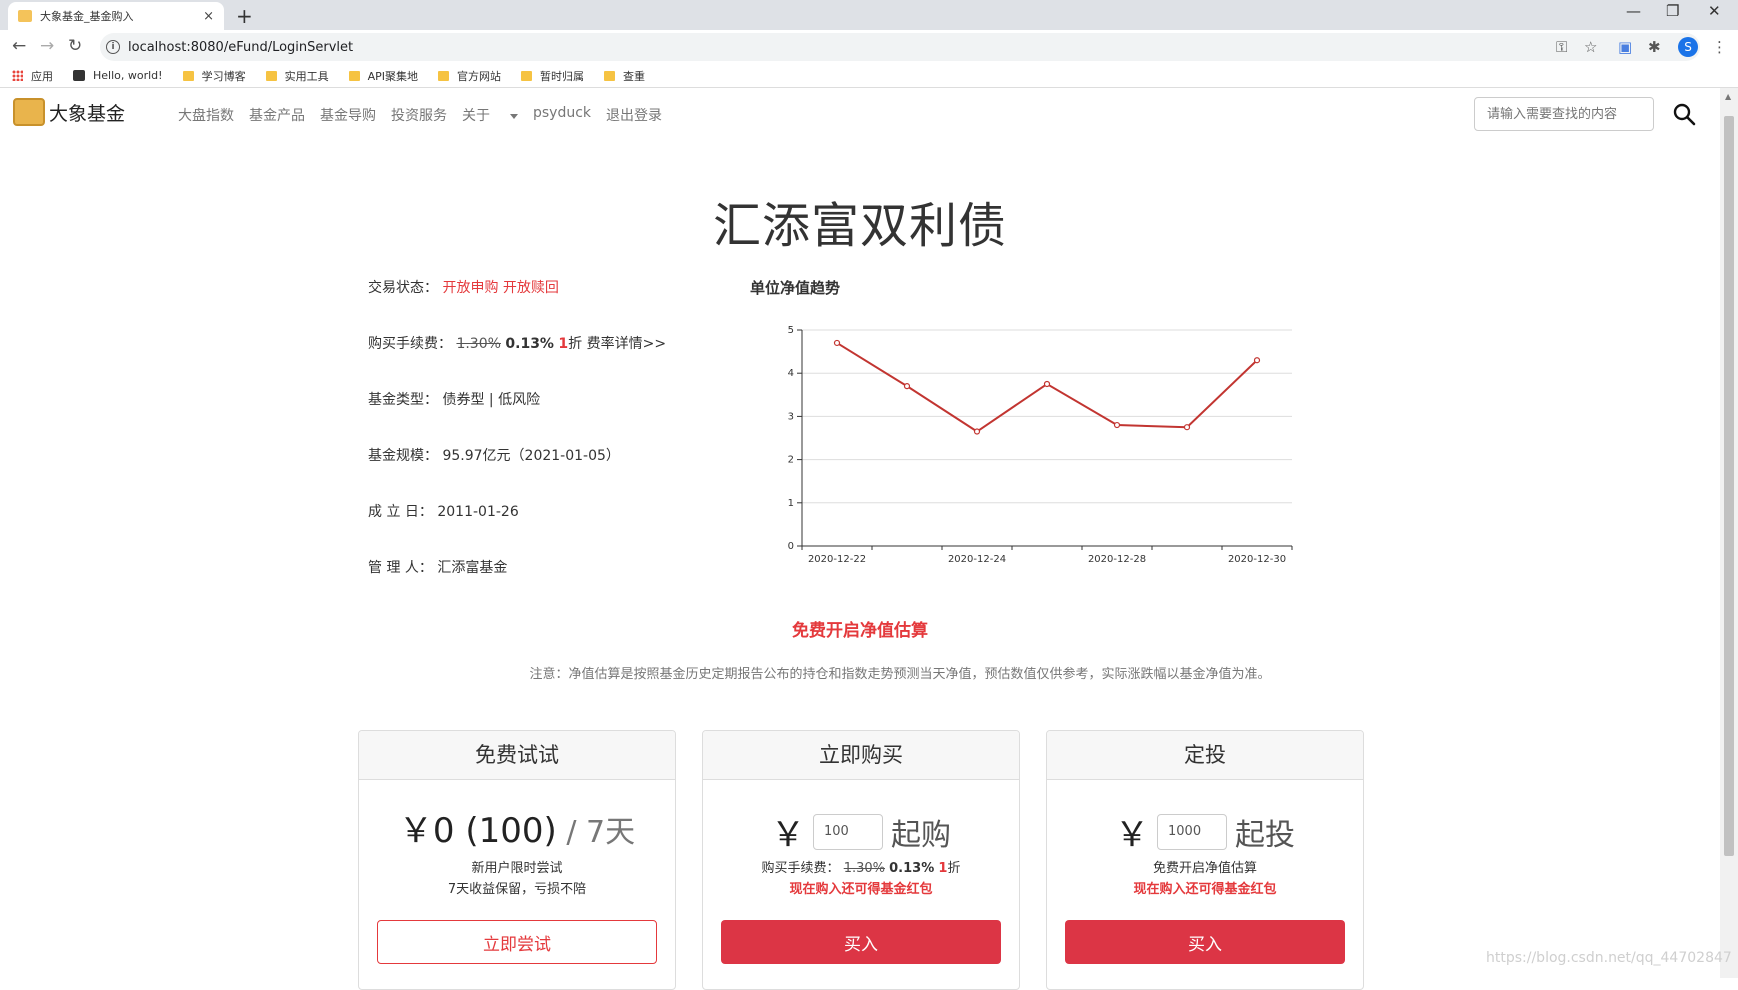  Describe the element at coordinates (1633, 11) in the screenshot. I see `minimize-icon: —` at that location.